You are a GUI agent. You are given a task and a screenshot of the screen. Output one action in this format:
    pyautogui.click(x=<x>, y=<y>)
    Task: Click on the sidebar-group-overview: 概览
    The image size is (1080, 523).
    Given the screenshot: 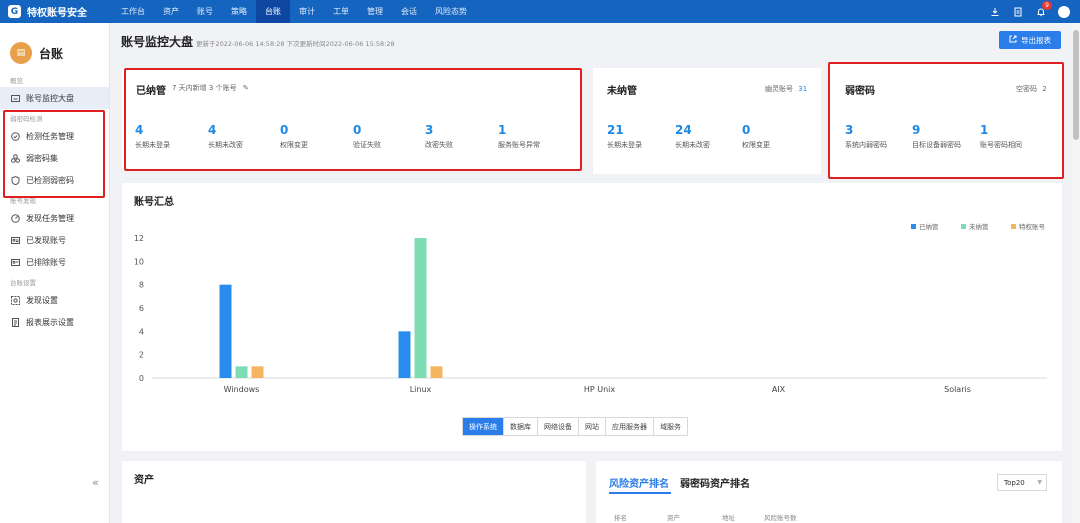 What is the action you would take?
    pyautogui.click(x=16, y=81)
    